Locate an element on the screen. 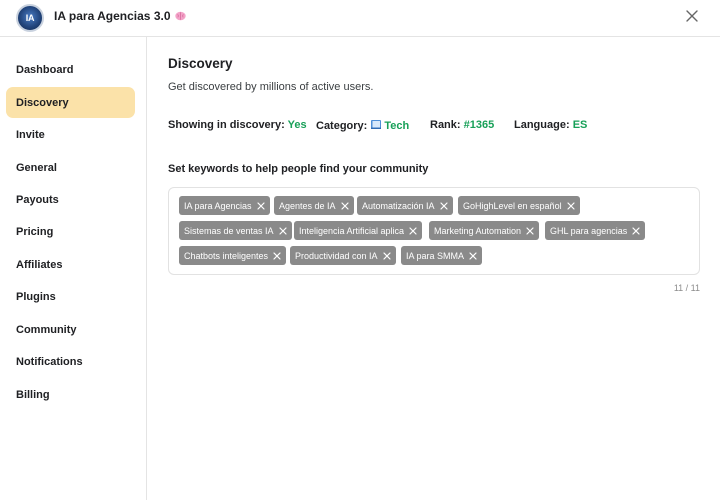  sidebar-item-invite: Invite is located at coordinates (70, 134).